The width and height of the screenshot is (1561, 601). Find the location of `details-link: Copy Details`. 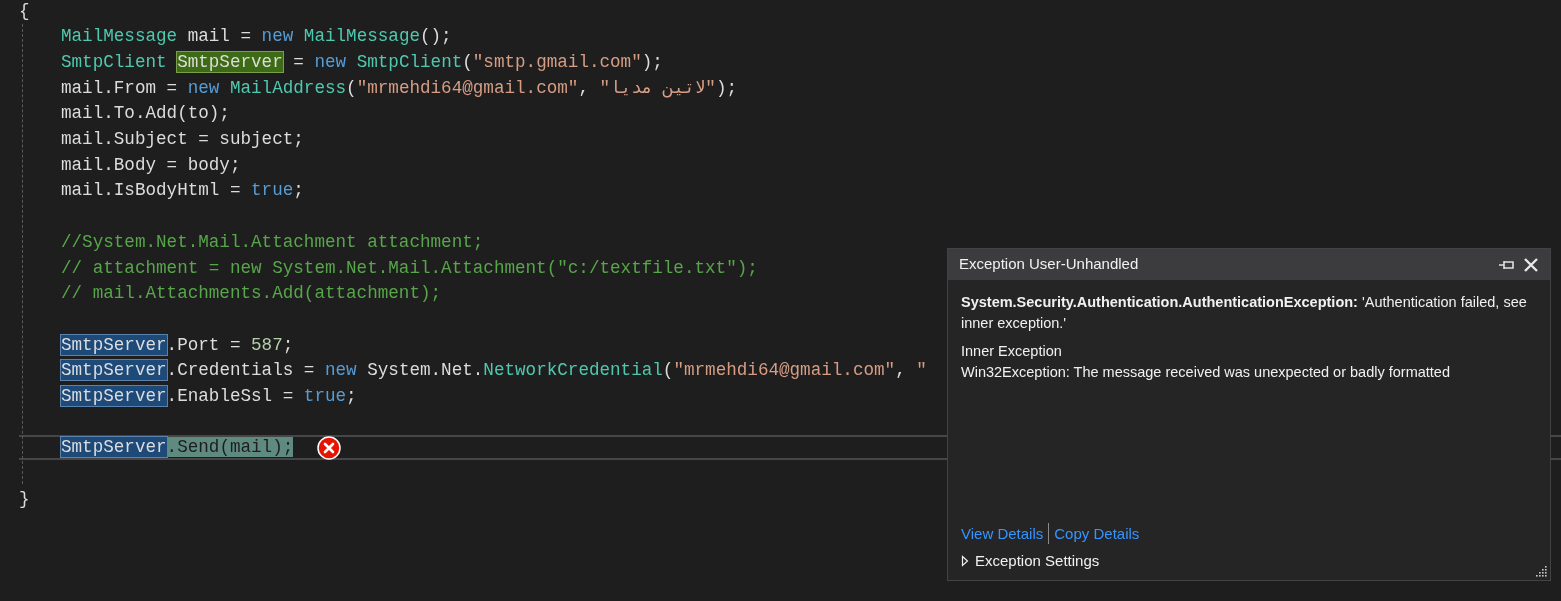

details-link: Copy Details is located at coordinates (1097, 533).